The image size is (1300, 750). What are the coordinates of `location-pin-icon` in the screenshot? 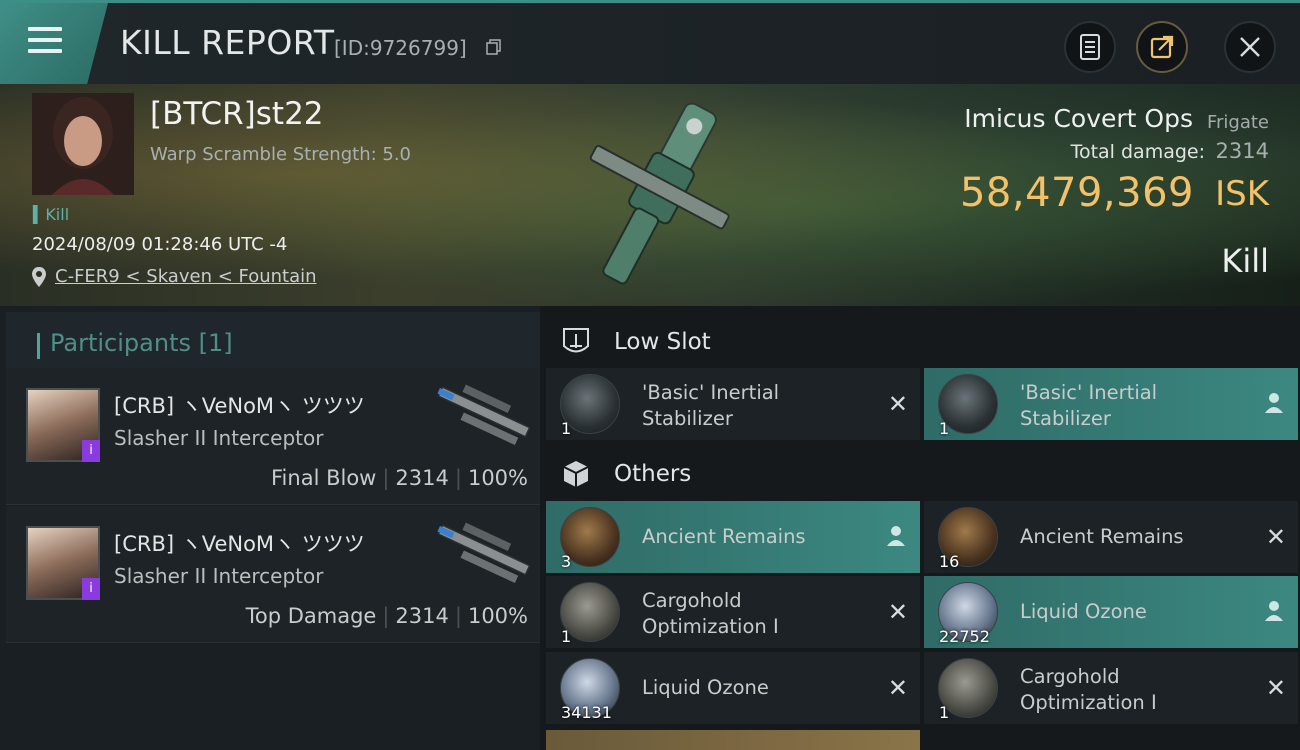 It's located at (39, 277).